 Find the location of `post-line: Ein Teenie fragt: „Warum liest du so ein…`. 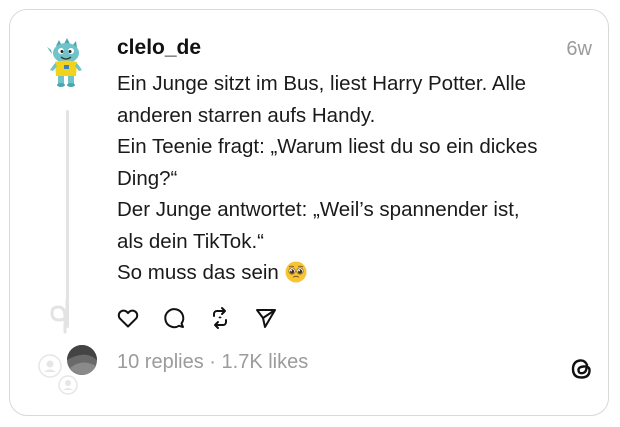

post-line: Ein Teenie fragt: „Warum liest du so ein… is located at coordinates (327, 146).